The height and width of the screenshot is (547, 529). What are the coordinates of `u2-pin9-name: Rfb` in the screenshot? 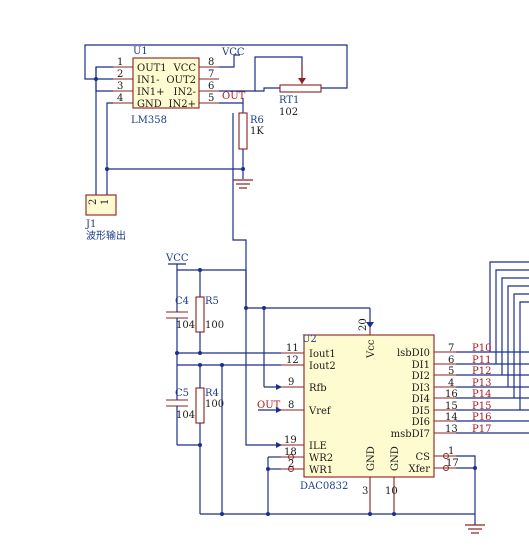 It's located at (318, 388).